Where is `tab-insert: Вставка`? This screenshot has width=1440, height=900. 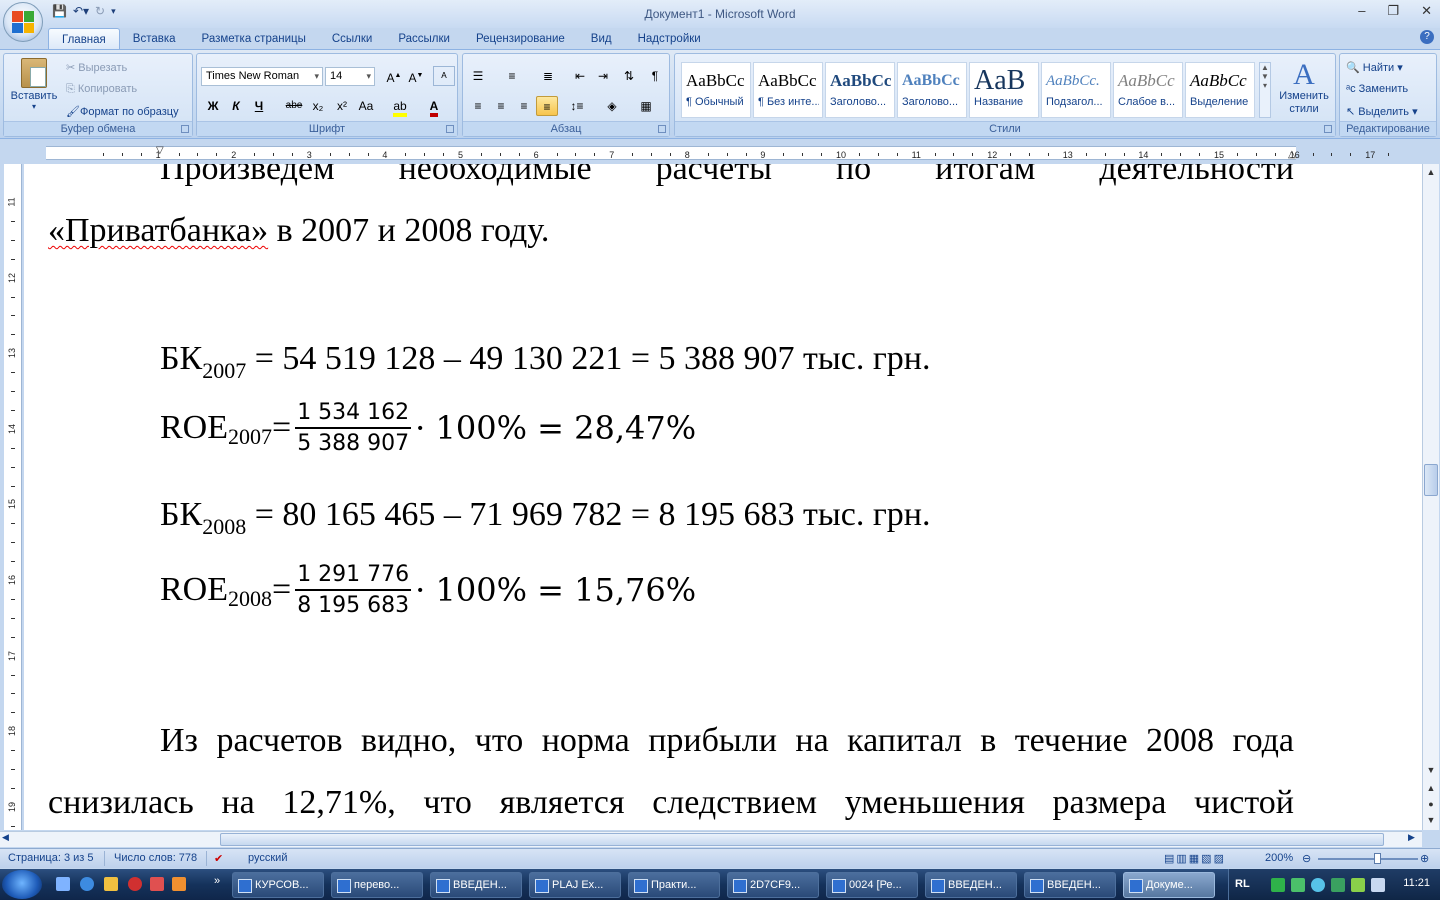
tab-insert: Вставка is located at coordinates (154, 39).